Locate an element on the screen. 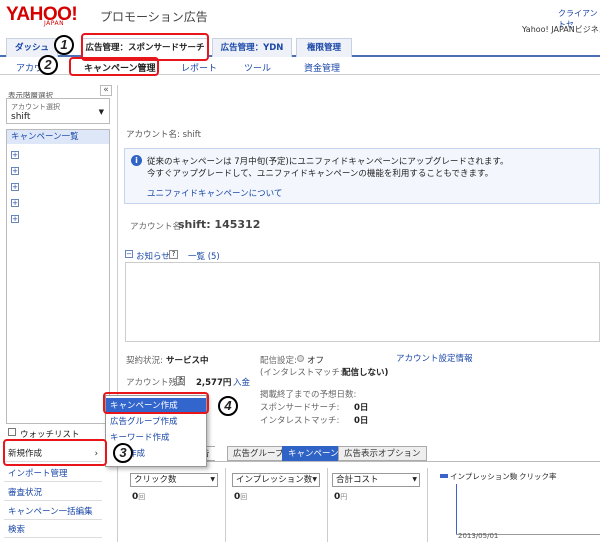 The width and height of the screenshot is (600, 542). interest-label: (インタレストマッチ: is located at coordinates (301, 373).